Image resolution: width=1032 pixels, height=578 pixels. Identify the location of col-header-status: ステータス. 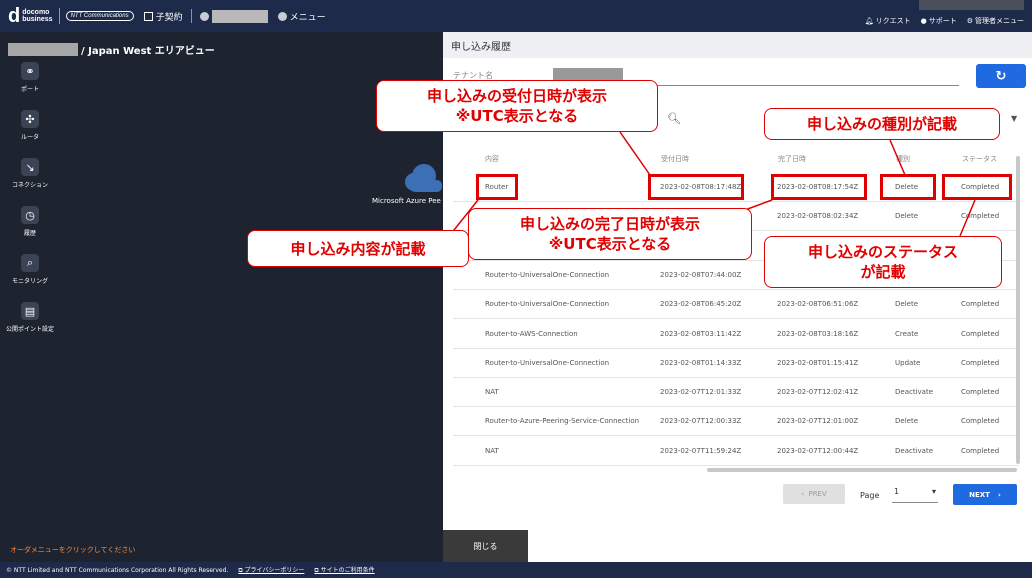
(979, 159).